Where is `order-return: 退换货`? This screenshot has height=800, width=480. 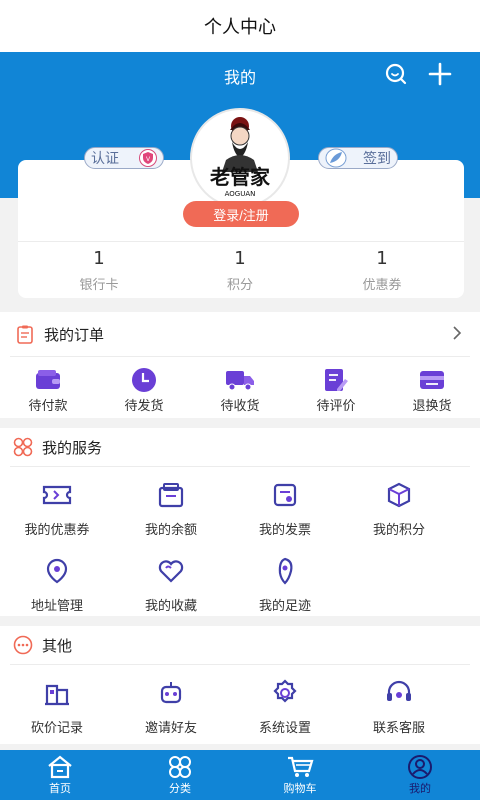
order-return: 退换货 is located at coordinates (432, 390).